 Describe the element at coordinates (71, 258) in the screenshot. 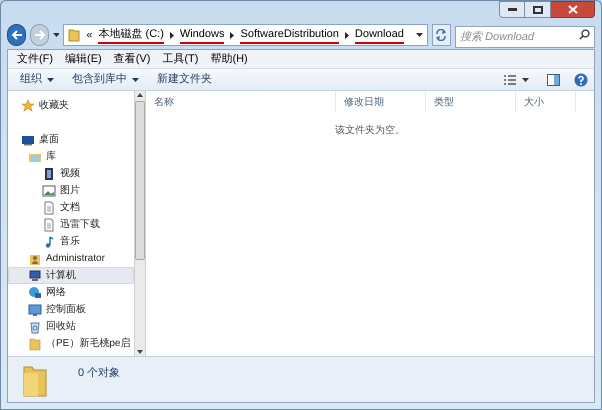

I see `navigation-item: Administrator` at that location.